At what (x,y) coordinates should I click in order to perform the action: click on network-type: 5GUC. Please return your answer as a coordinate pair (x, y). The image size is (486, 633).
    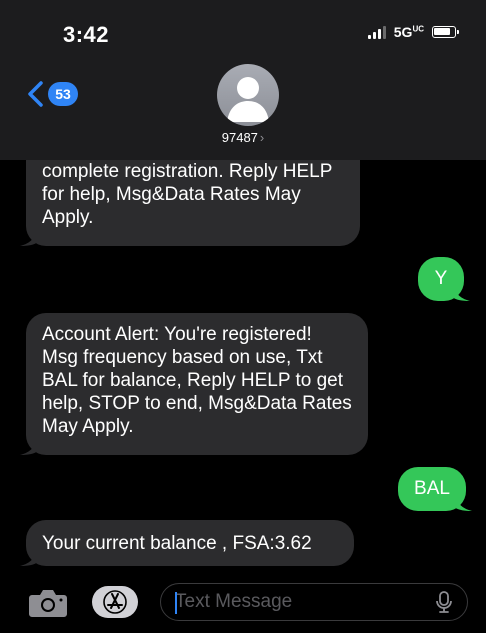
    Looking at the image, I should click on (408, 32).